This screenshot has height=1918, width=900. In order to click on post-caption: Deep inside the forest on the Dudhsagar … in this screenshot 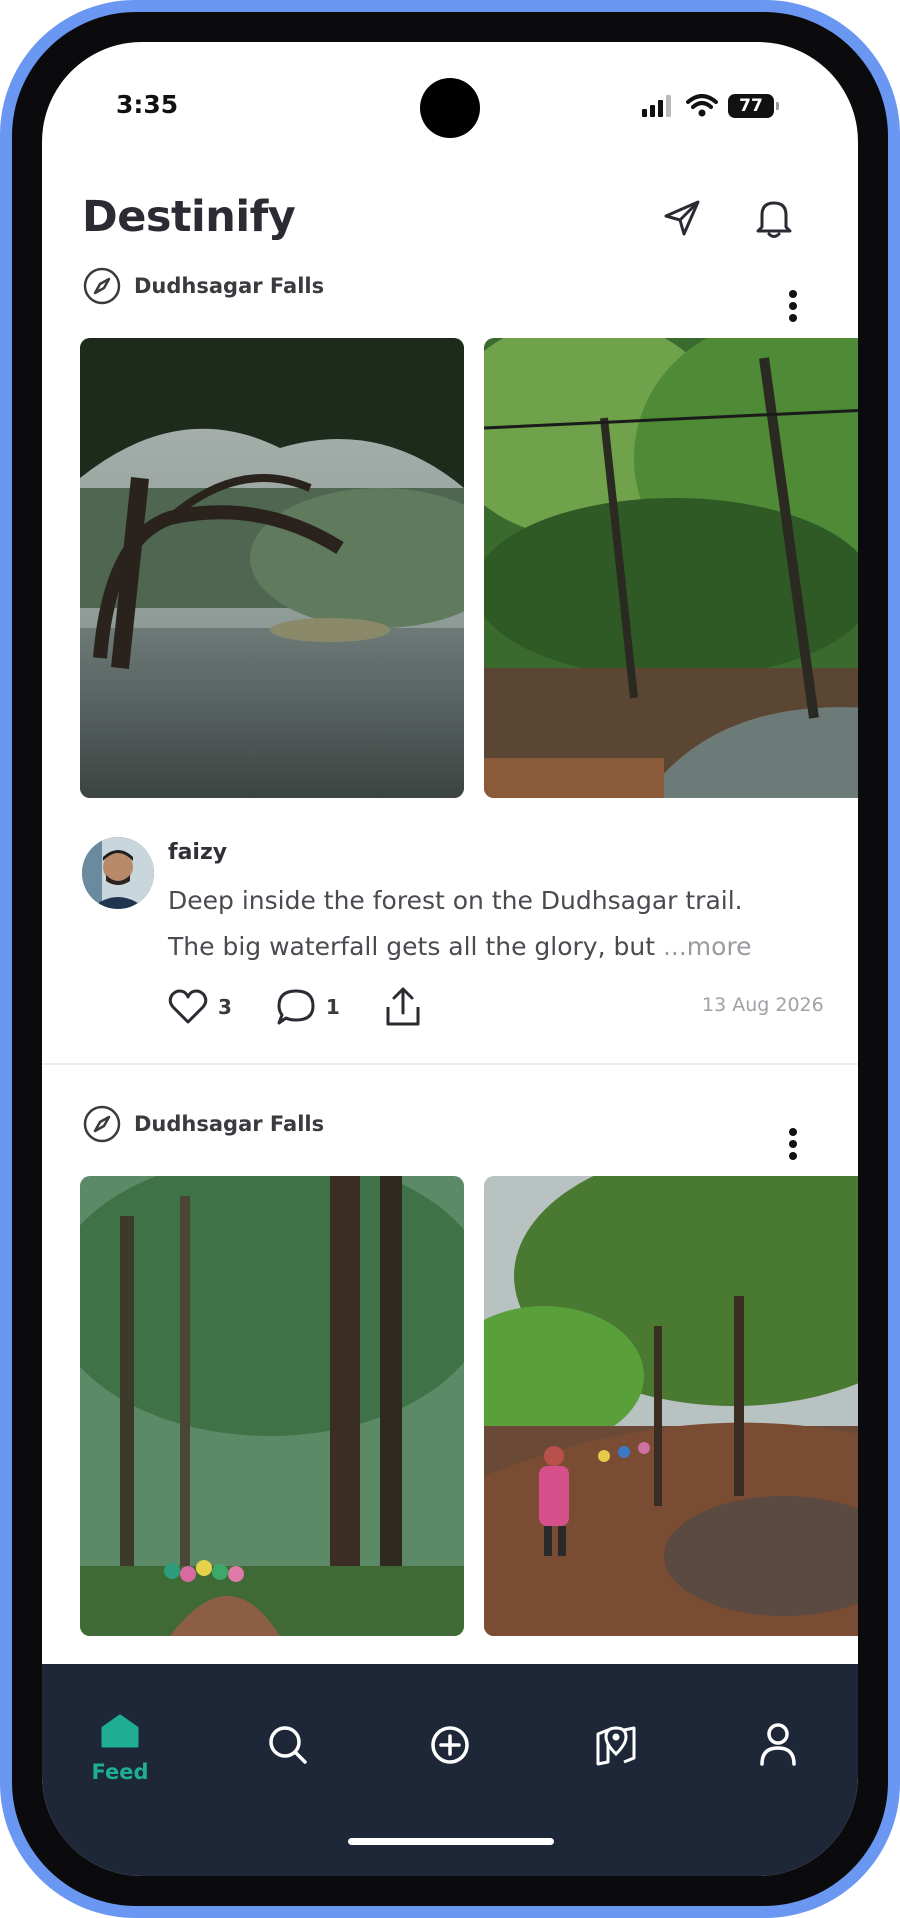, I will do `click(488, 924)`.